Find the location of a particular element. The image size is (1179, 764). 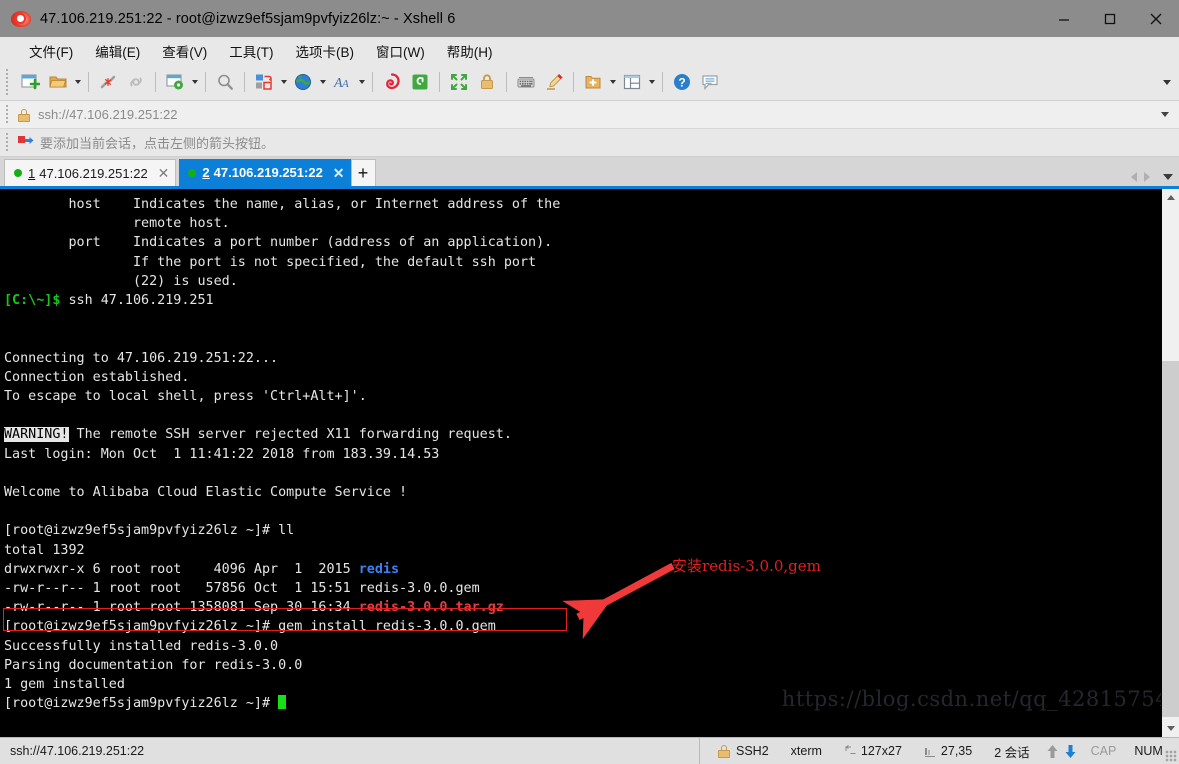

tab-status-dot is located at coordinates (192, 172).